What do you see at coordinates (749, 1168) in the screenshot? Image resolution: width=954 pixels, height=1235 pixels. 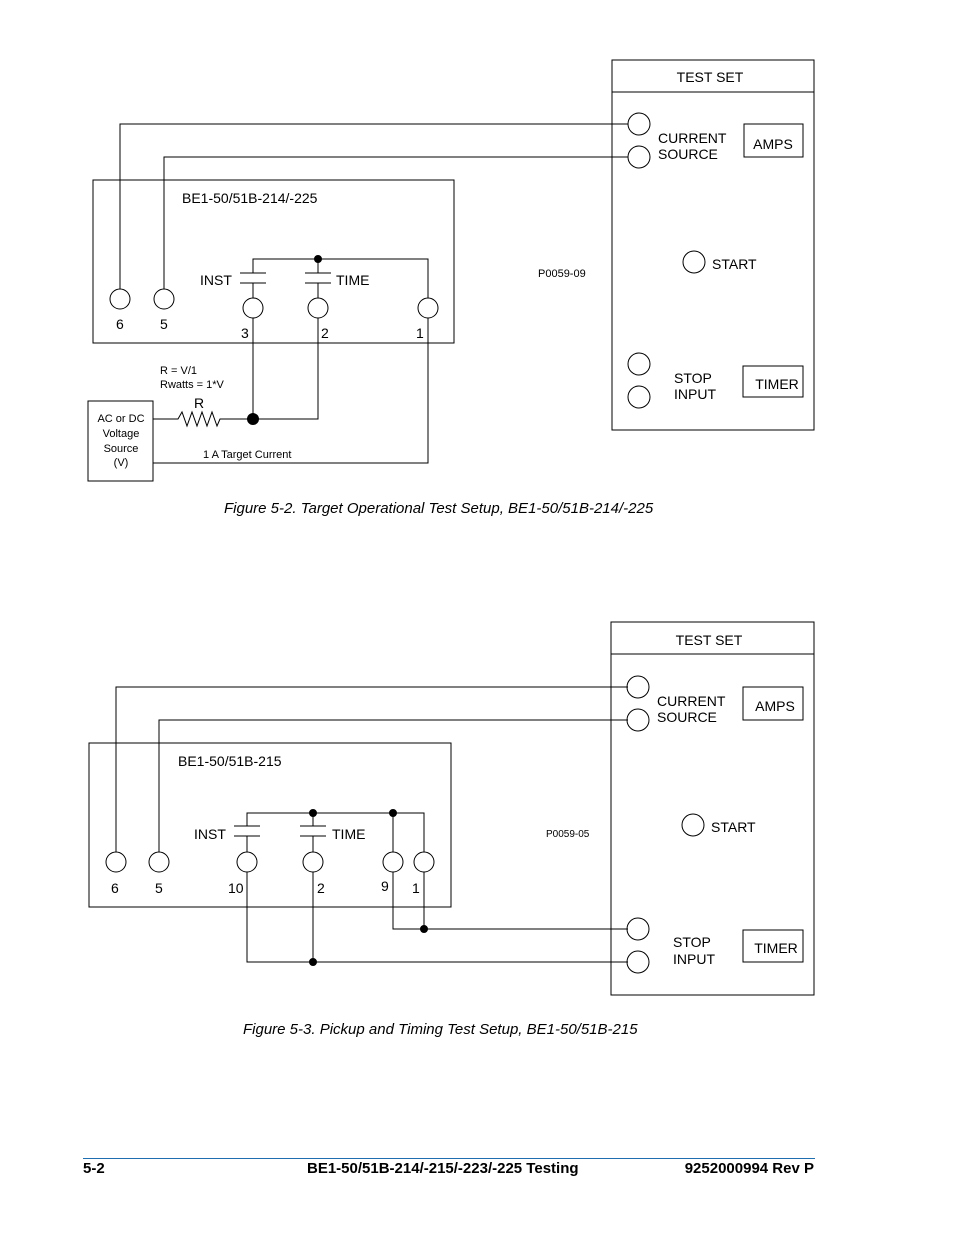 I see `footer-doc-number: 9252000994 Rev P` at bounding box center [749, 1168].